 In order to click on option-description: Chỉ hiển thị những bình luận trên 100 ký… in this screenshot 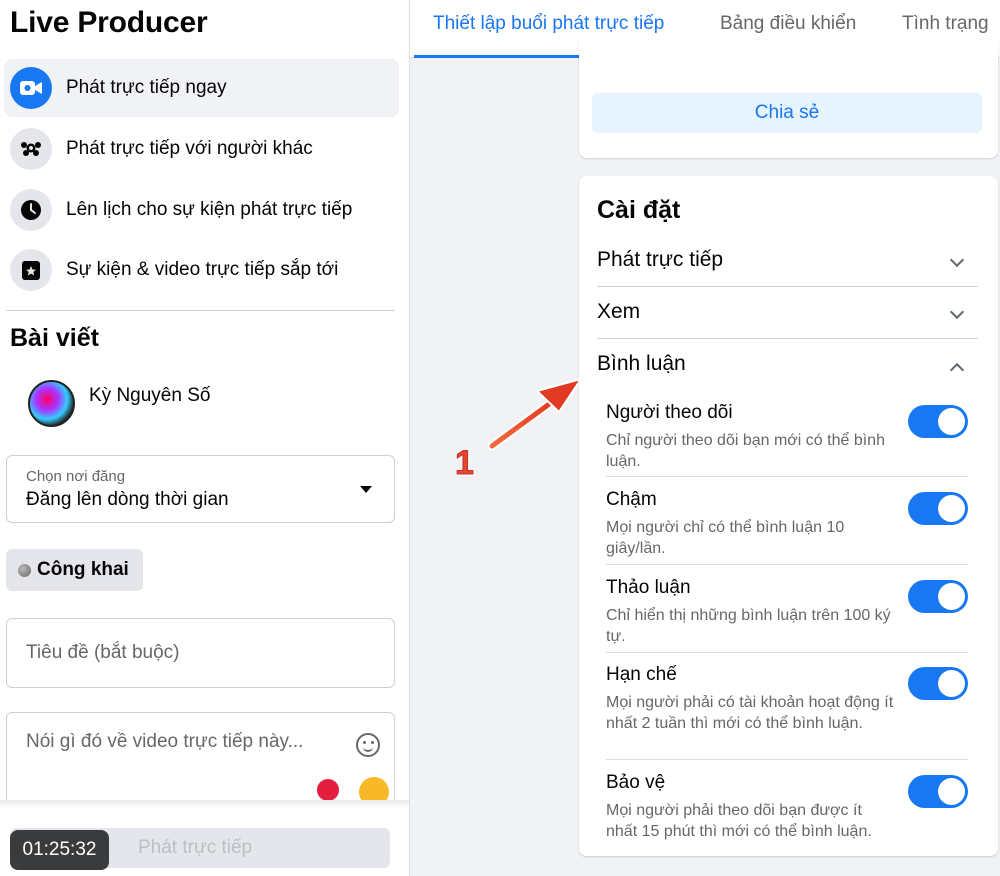, I will do `click(748, 626)`.